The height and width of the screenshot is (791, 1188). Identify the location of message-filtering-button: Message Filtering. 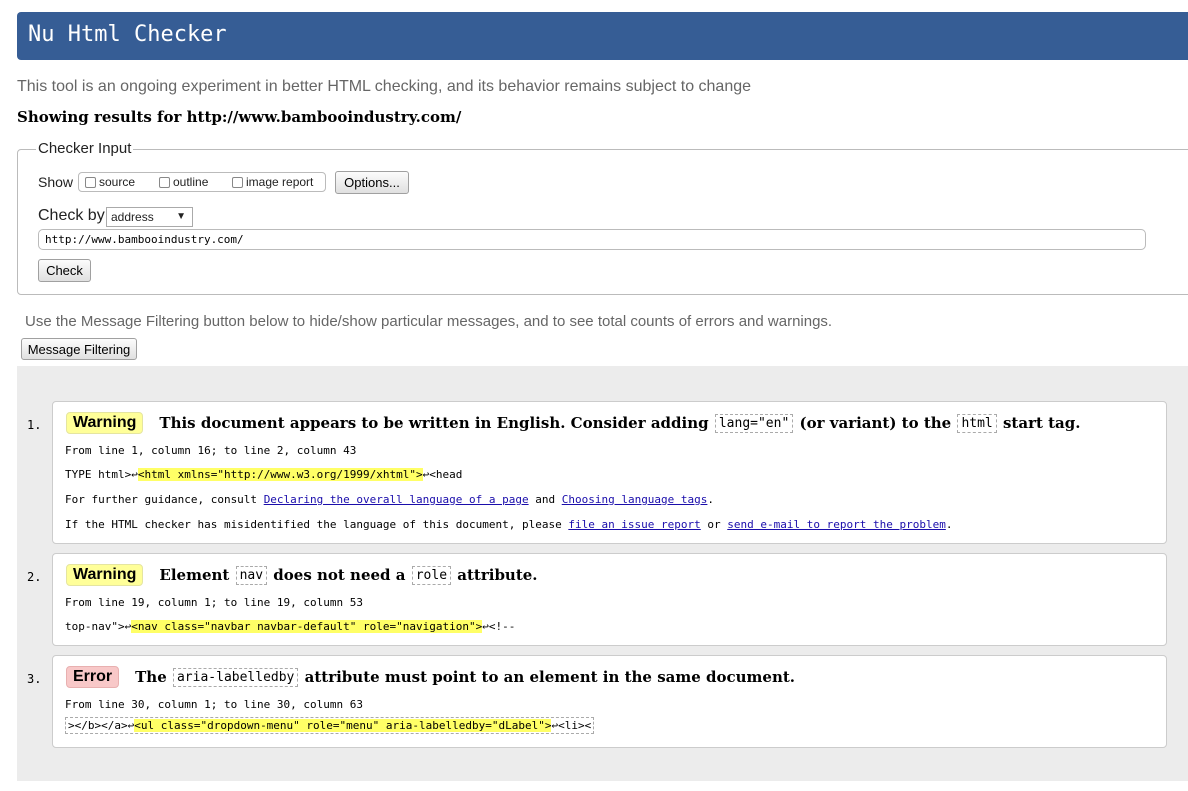
(79, 349).